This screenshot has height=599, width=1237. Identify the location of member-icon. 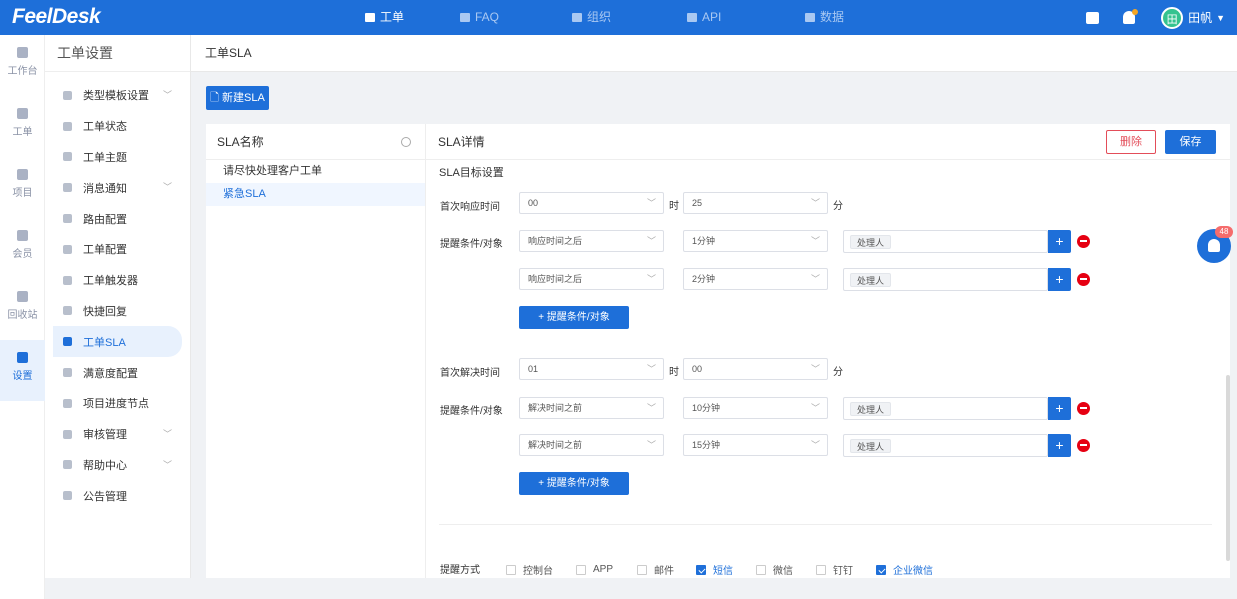
(22, 235).